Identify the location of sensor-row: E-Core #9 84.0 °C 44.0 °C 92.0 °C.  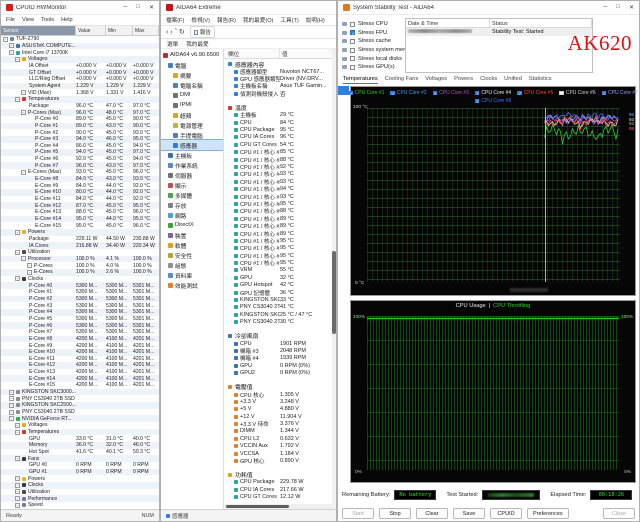
(80, 185).